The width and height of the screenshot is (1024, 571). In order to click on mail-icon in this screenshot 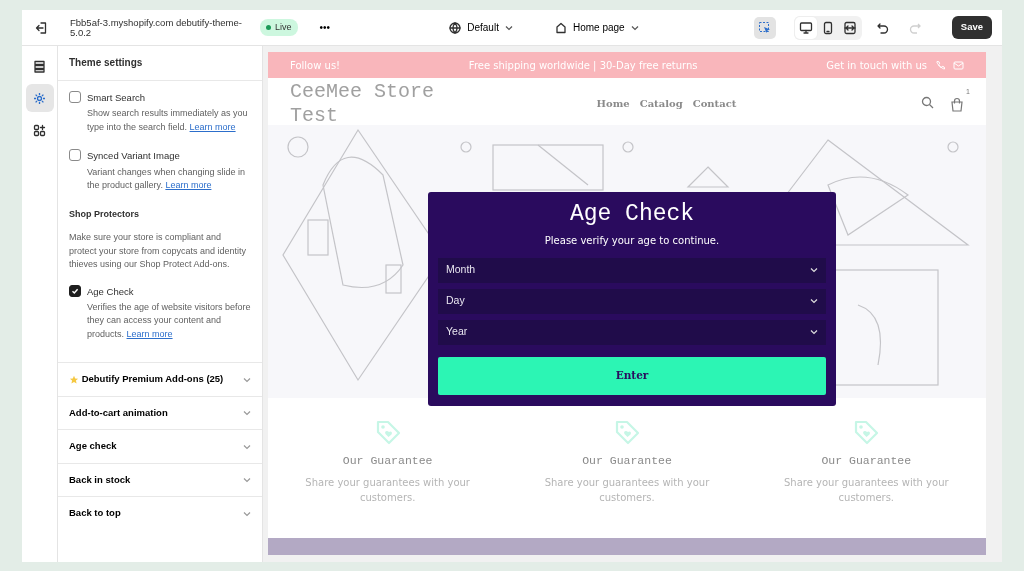, I will do `click(958, 65)`.